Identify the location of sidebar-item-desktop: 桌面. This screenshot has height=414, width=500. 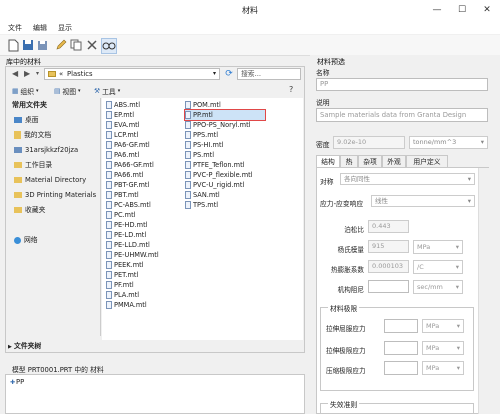
(26, 120).